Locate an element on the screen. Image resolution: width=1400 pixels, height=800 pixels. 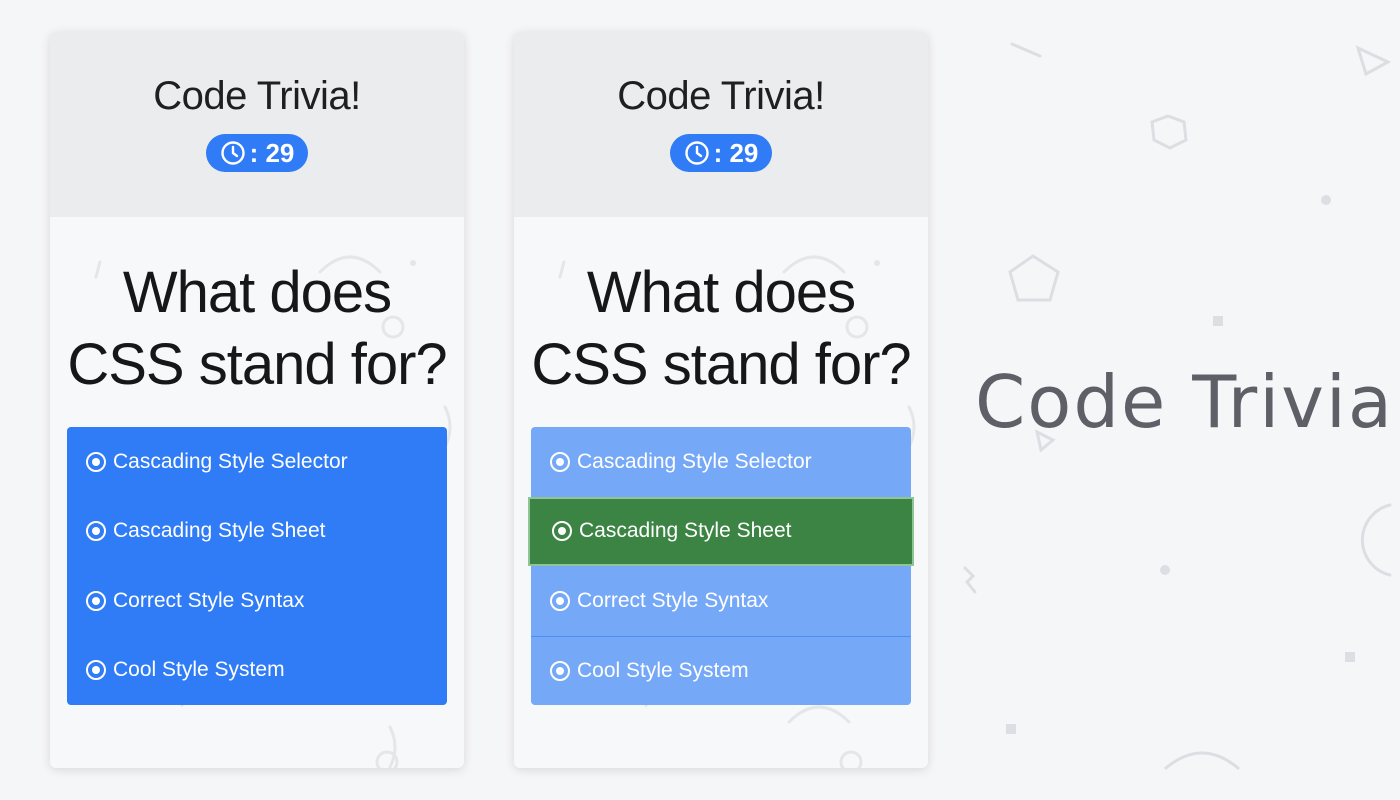
answer-option: Cascading Style Sheet is located at coordinates (257, 532).